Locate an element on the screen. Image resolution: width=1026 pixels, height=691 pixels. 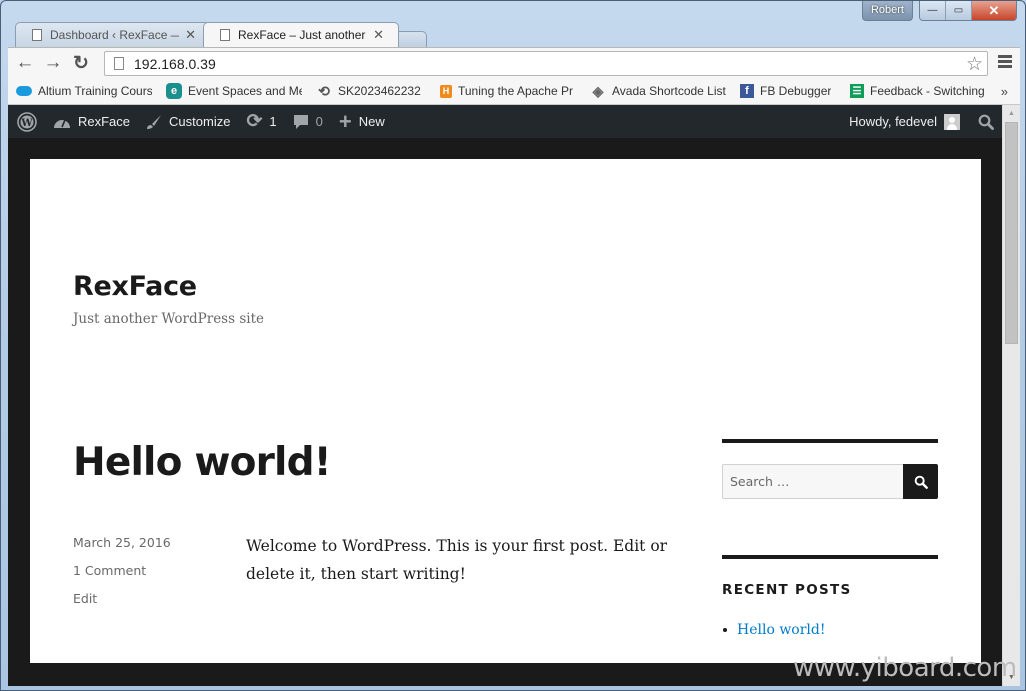
site-description: Just another WordPress site is located at coordinates (168, 319).